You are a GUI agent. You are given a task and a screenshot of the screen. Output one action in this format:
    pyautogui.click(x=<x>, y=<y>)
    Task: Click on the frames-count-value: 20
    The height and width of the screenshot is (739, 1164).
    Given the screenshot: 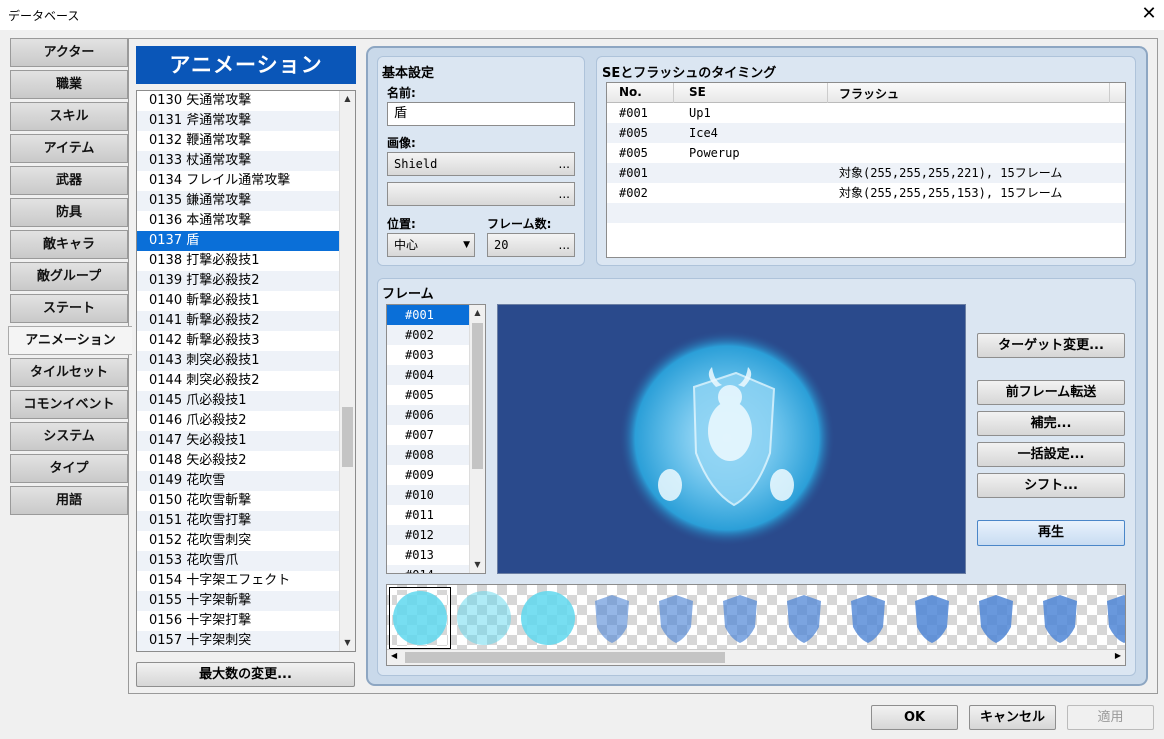 What is the action you would take?
    pyautogui.click(x=501, y=245)
    